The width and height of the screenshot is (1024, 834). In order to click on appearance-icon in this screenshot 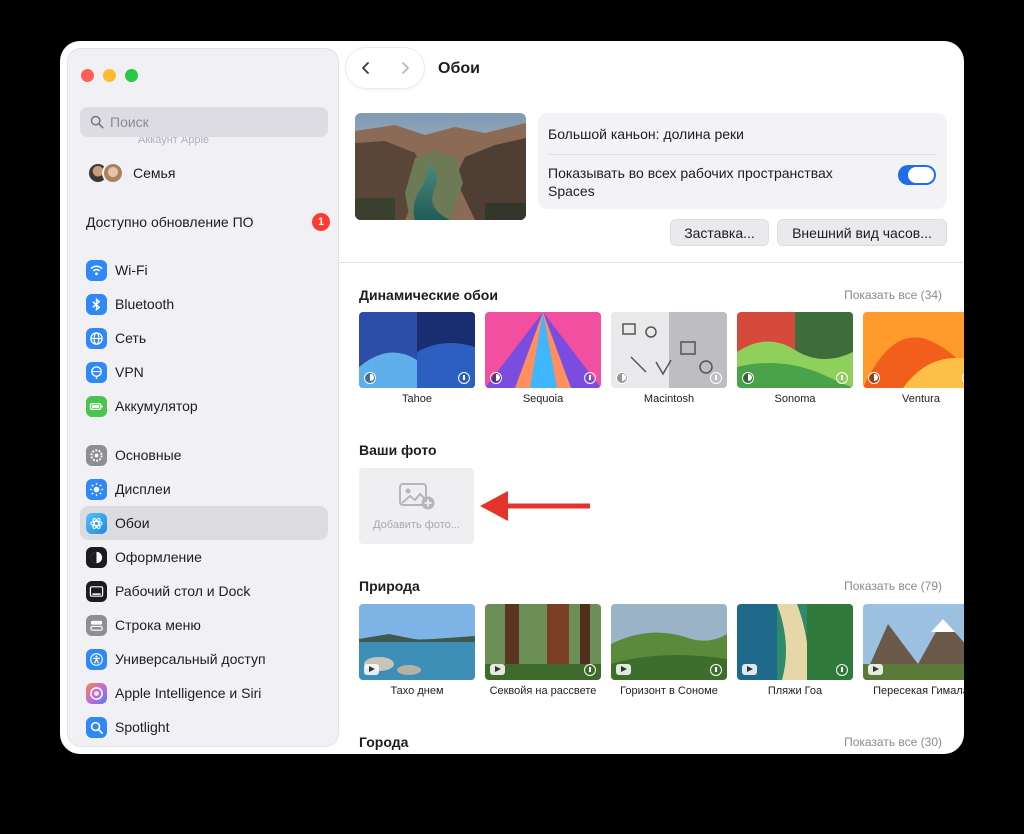, I will do `click(96, 557)`.